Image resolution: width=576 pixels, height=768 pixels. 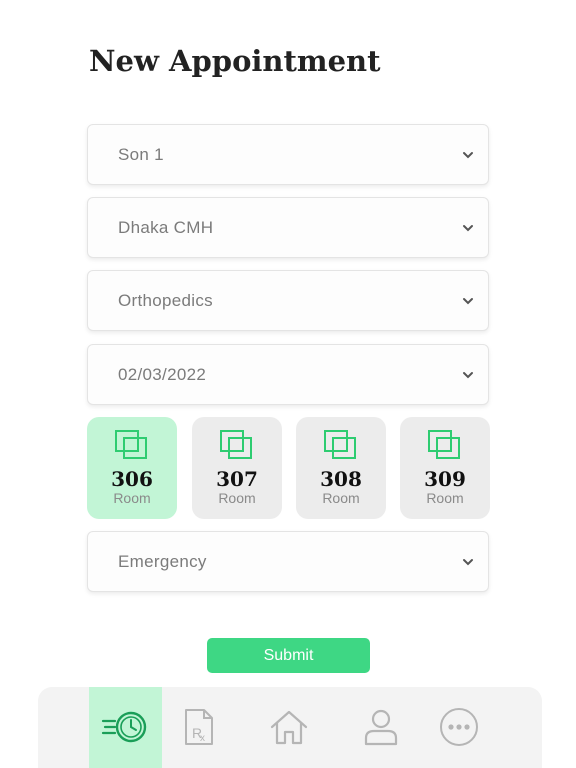 What do you see at coordinates (141, 154) in the screenshot?
I see `patient-value: Son 1` at bounding box center [141, 154].